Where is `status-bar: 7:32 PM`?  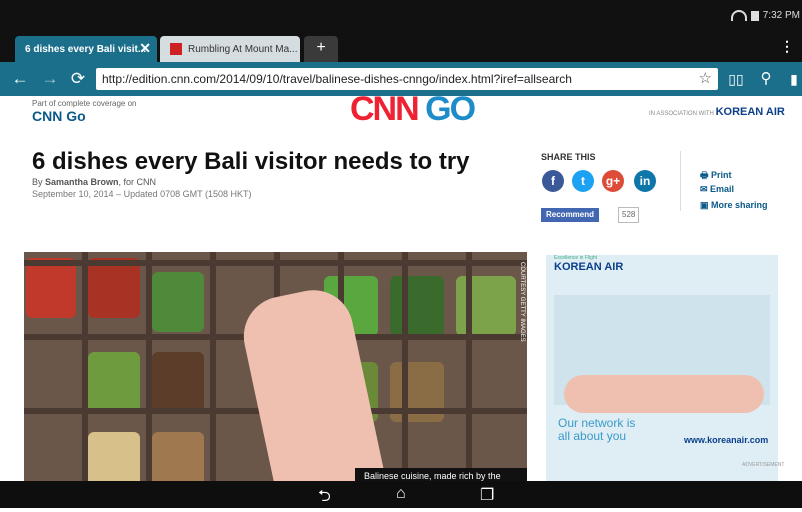
status-bar: 7:32 PM is located at coordinates (401, 16).